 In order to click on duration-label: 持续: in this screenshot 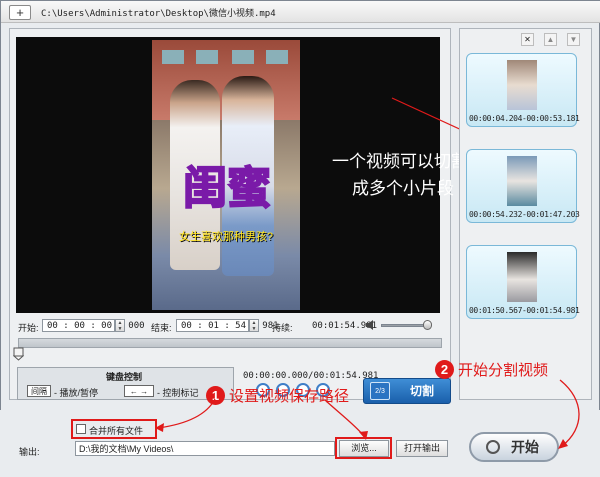, I will do `click(282, 328)`.